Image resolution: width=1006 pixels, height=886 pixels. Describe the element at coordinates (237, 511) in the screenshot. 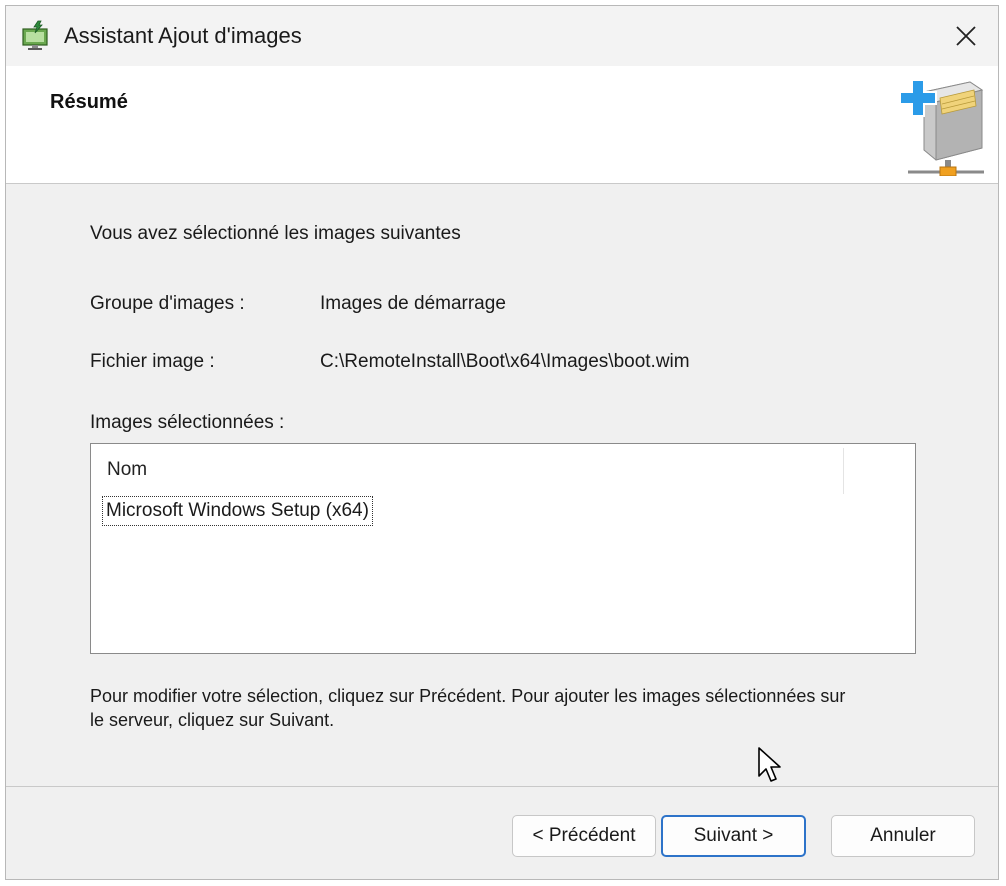

I see `list-item: Microsoft Windows Setup (x64)` at that location.